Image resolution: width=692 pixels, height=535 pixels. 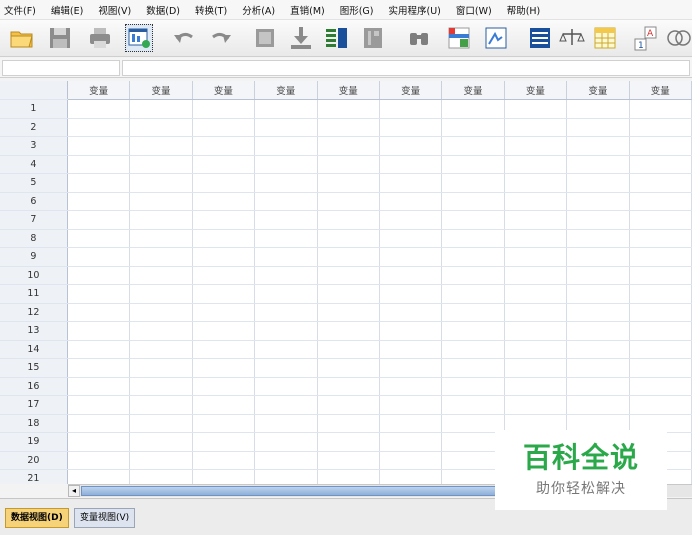 What do you see at coordinates (34, 386) in the screenshot?
I see `row-header: 16` at bounding box center [34, 386].